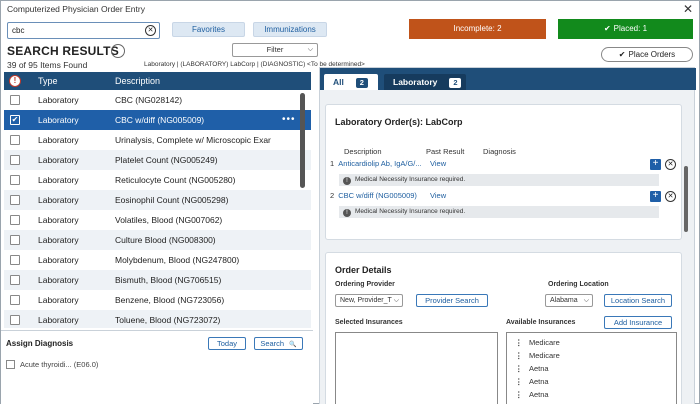 The width and height of the screenshot is (700, 404). Describe the element at coordinates (578, 284) in the screenshot. I see `ordering-location-label: Ordering Location` at that location.